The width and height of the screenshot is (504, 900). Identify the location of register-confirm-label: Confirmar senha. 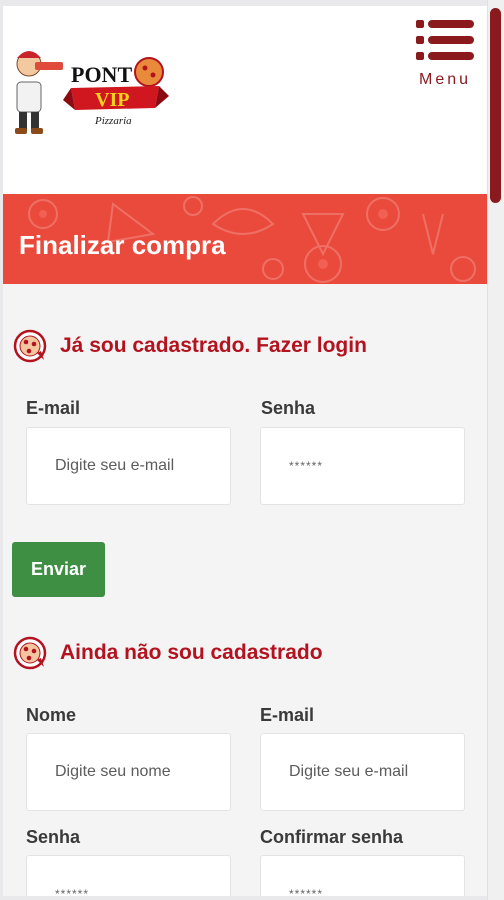
(332, 837).